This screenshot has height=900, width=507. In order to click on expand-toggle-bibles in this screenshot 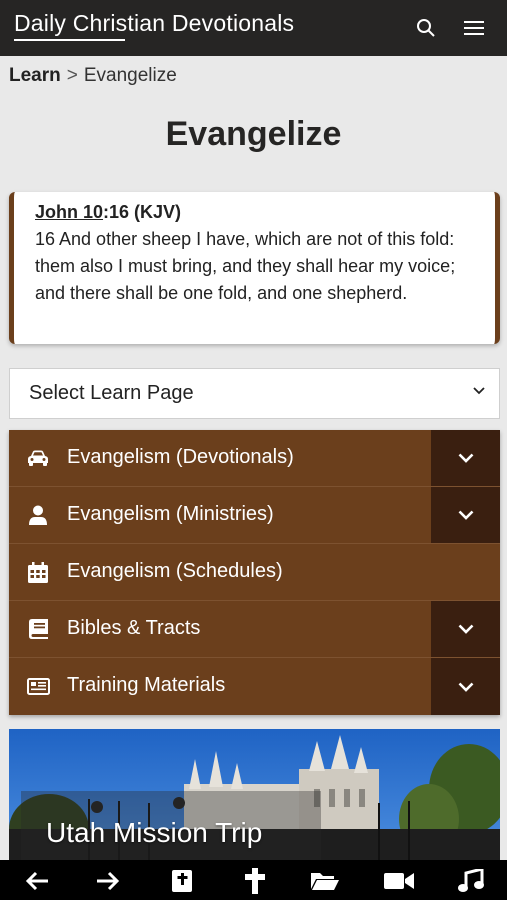, I will do `click(465, 629)`.